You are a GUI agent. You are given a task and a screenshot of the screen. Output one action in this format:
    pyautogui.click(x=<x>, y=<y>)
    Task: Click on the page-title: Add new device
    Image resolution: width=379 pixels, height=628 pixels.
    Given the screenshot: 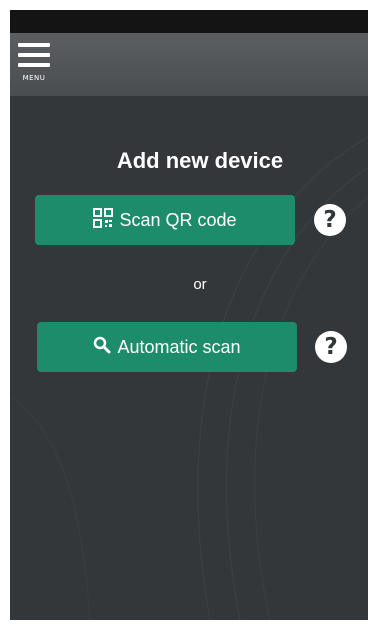 What is the action you would take?
    pyautogui.click(x=200, y=160)
    